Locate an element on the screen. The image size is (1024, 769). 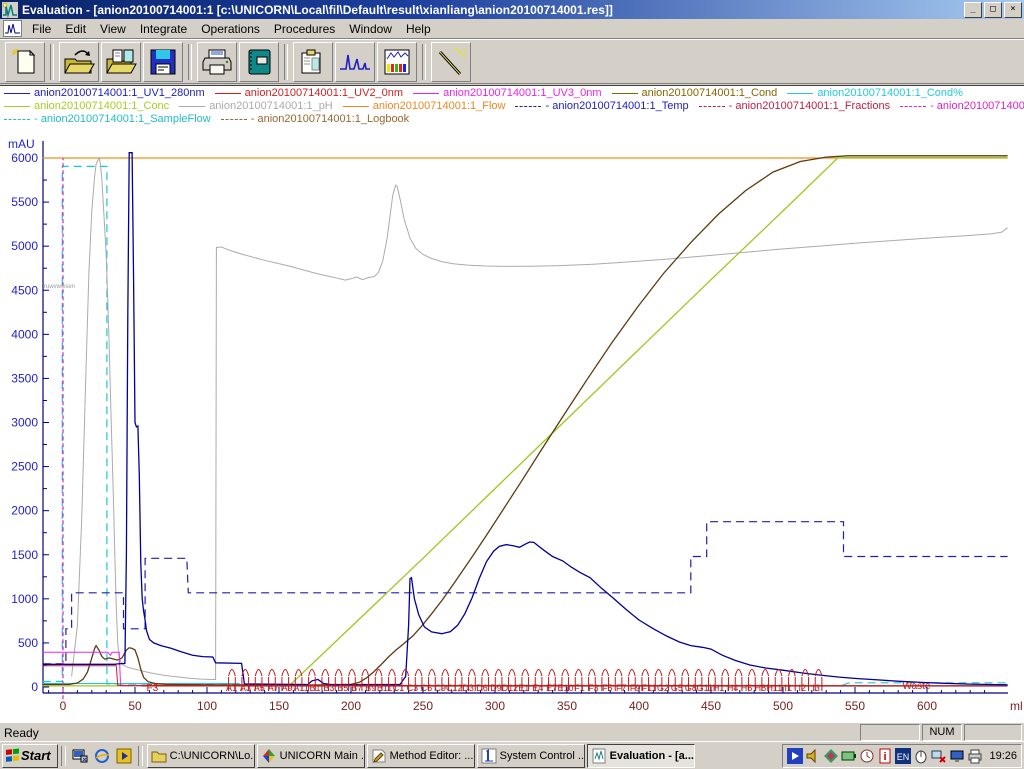
report-clipboard-button is located at coordinates (313, 61).